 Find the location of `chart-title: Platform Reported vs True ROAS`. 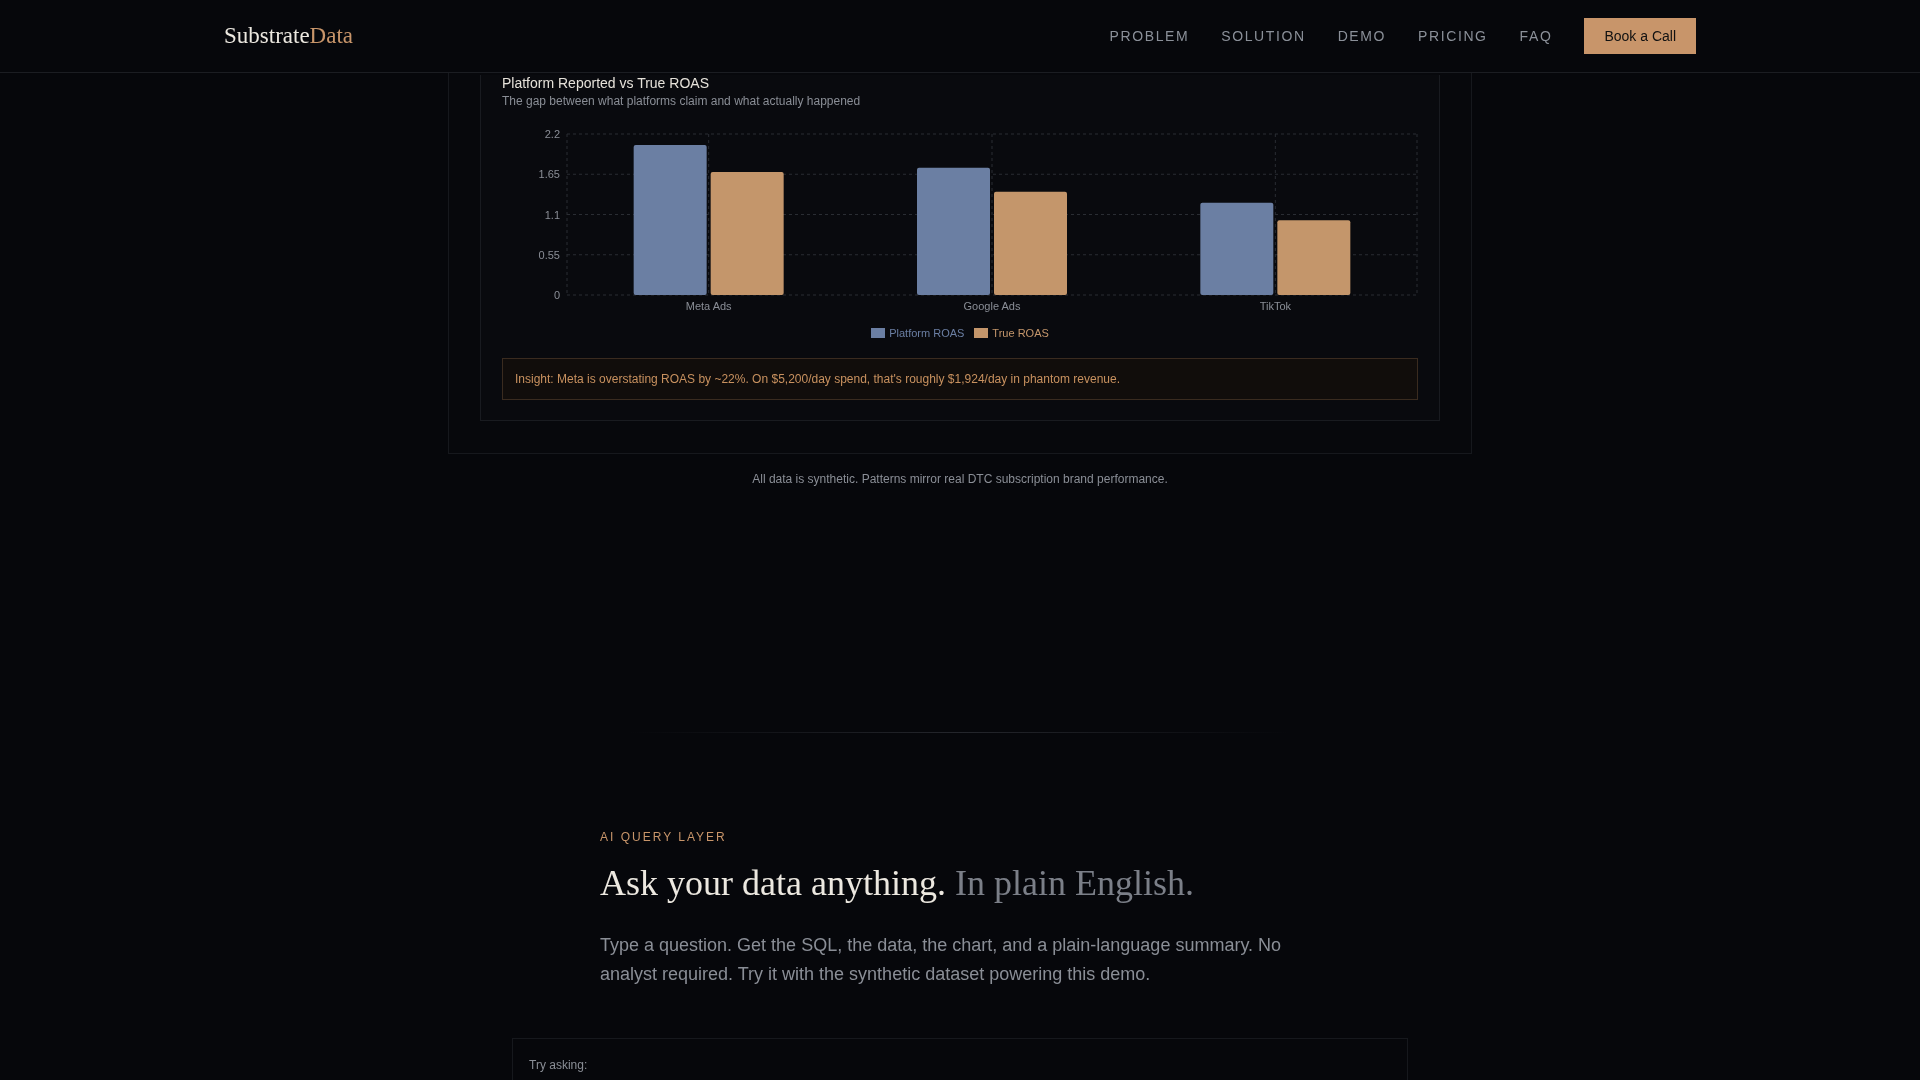

chart-title: Platform Reported vs True ROAS is located at coordinates (606, 83).